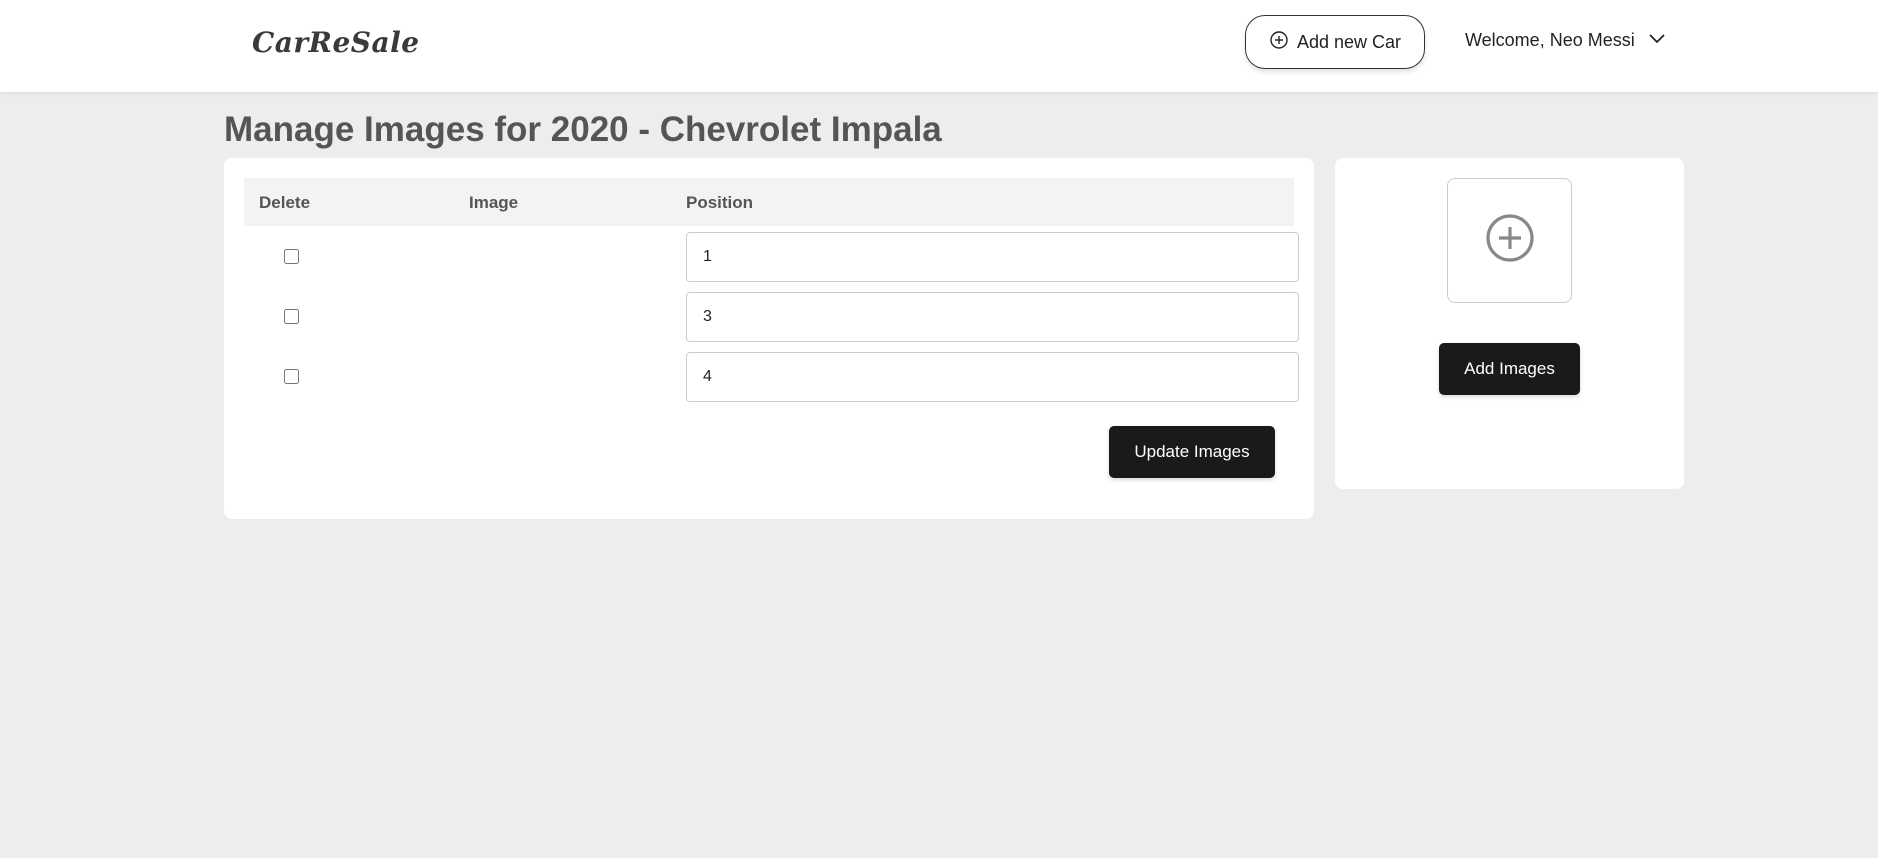  I want to click on brand-logo: CarReSale, so click(336, 42).